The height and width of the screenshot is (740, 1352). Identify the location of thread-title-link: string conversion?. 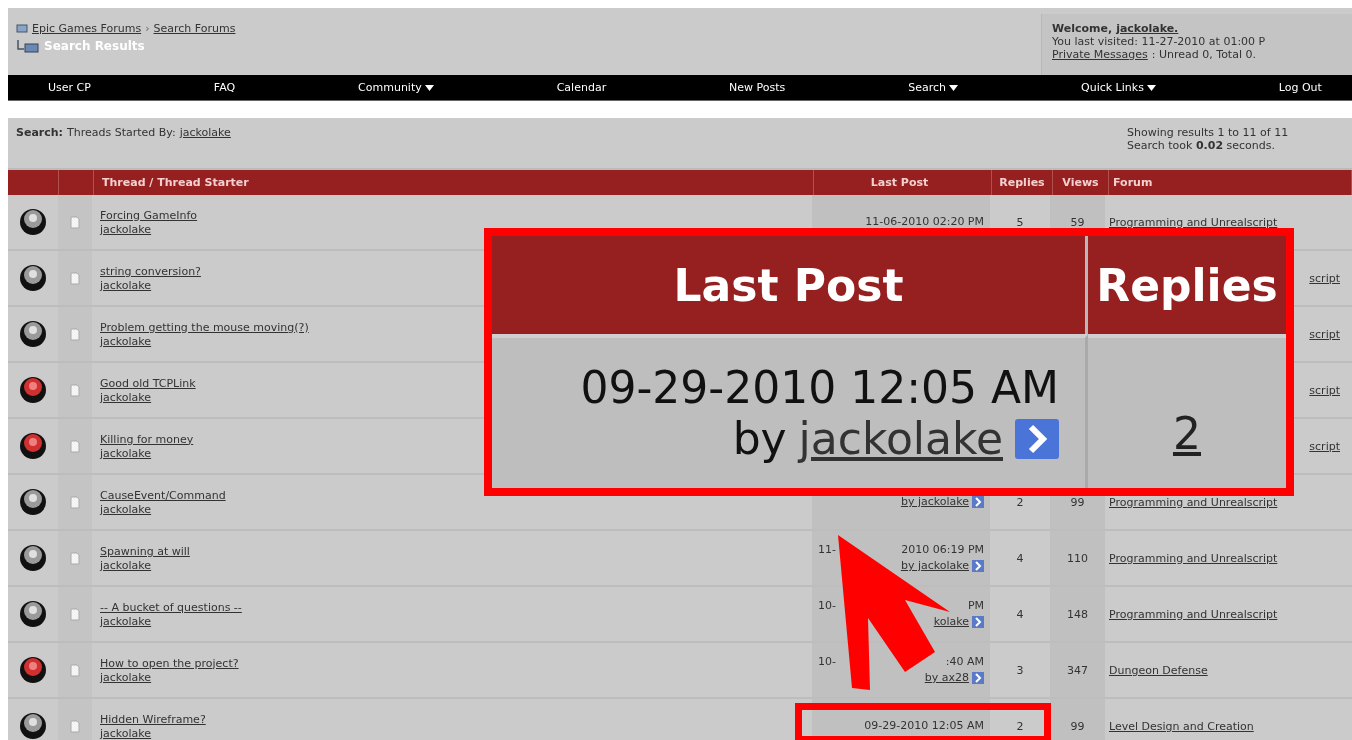
(150, 271).